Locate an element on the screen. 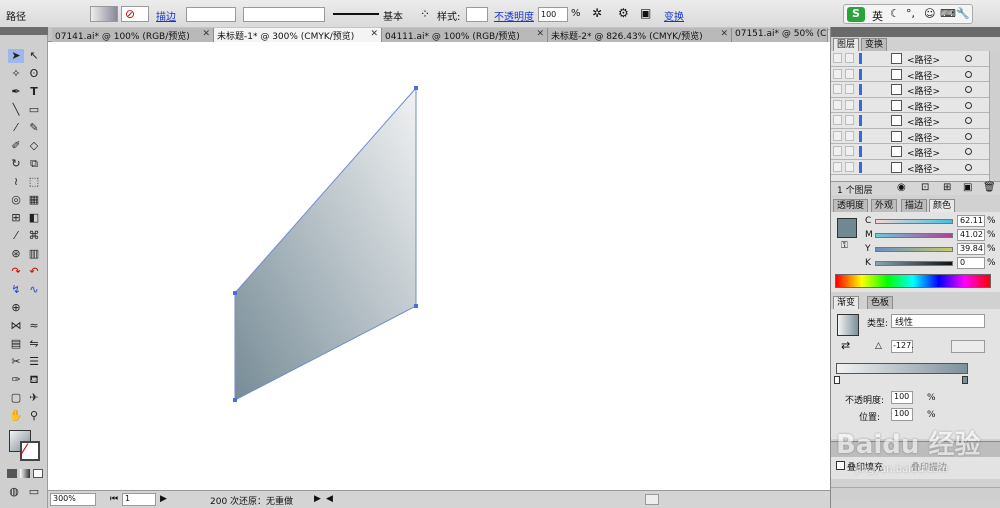 This screenshot has width=1000, height=508. pencil-icon: ✎ is located at coordinates (34, 128).